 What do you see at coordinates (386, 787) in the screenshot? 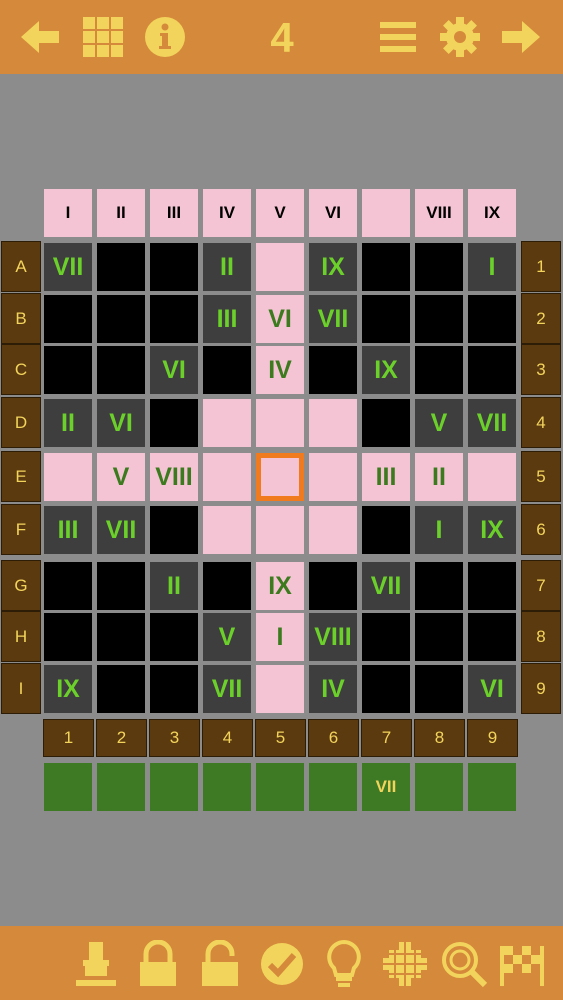
I see `answer-slot: VII` at bounding box center [386, 787].